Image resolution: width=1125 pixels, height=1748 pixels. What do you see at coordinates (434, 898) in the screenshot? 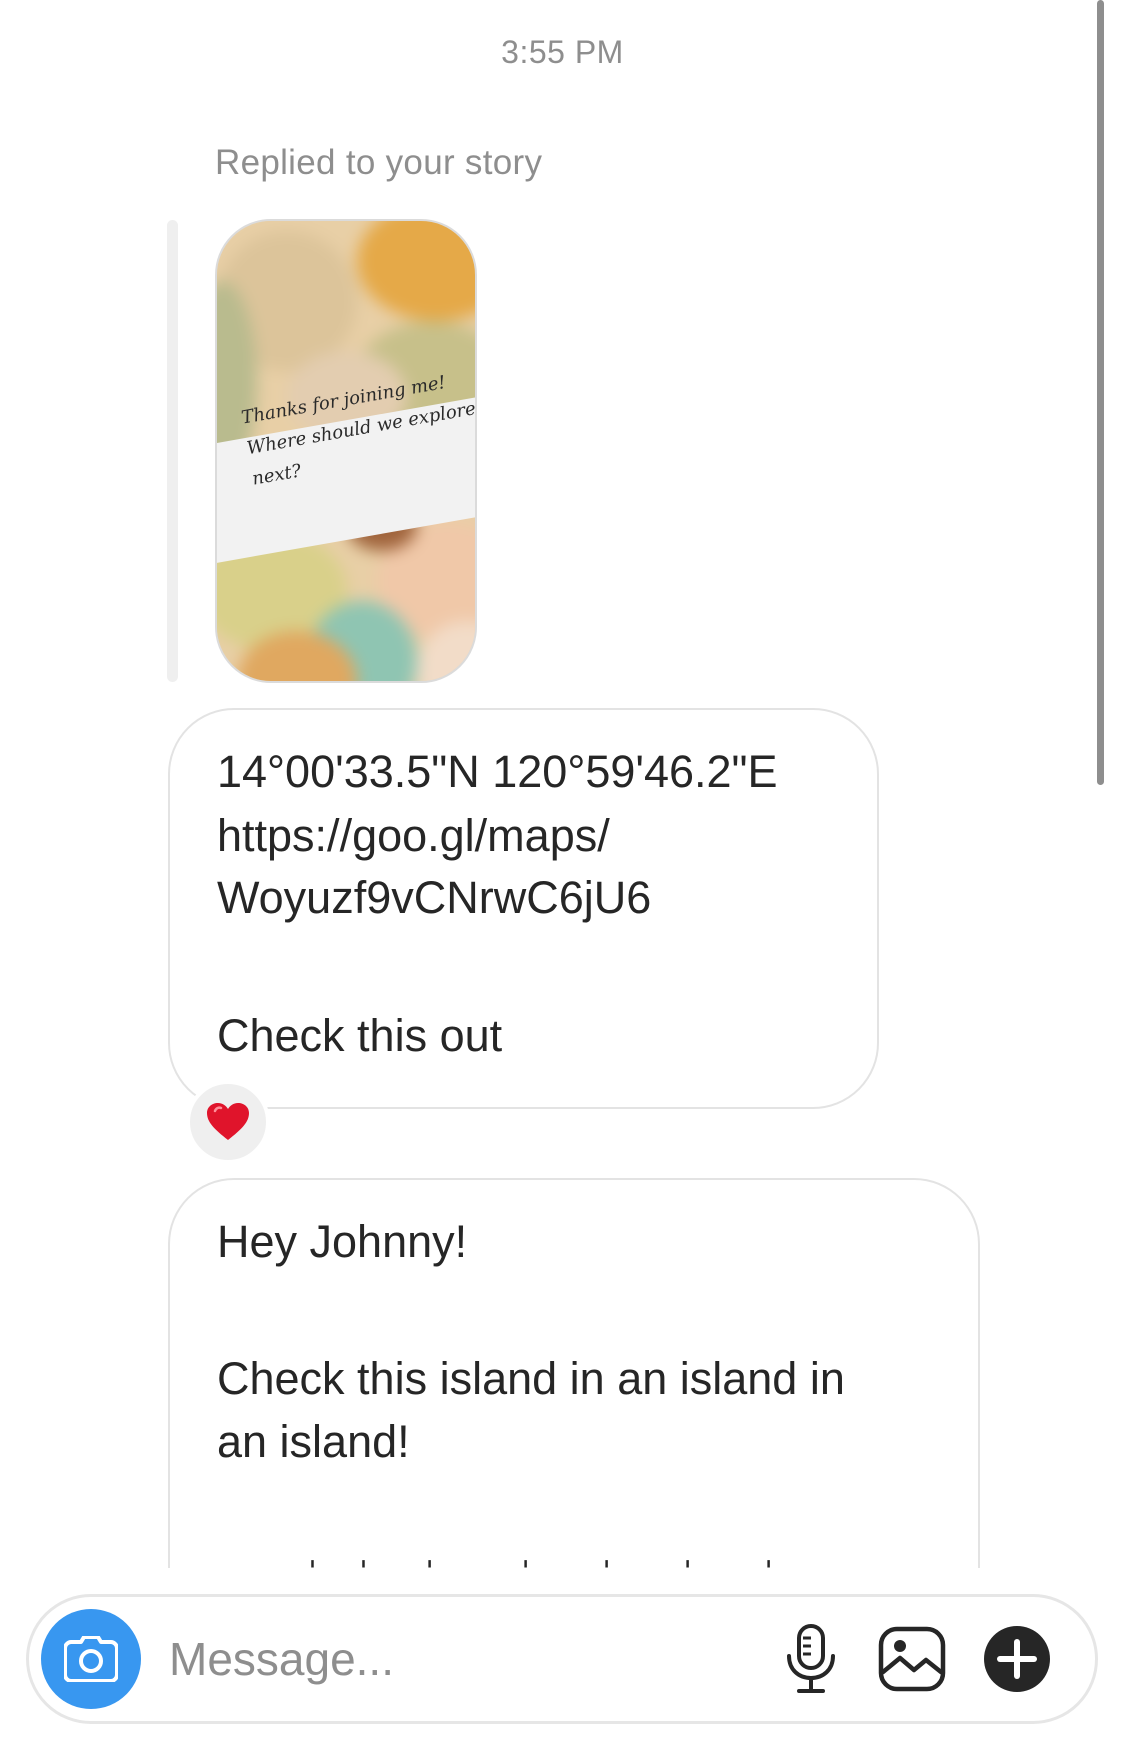
I see `message-link-line: Woyuzf9vCNrwC6jU6` at bounding box center [434, 898].